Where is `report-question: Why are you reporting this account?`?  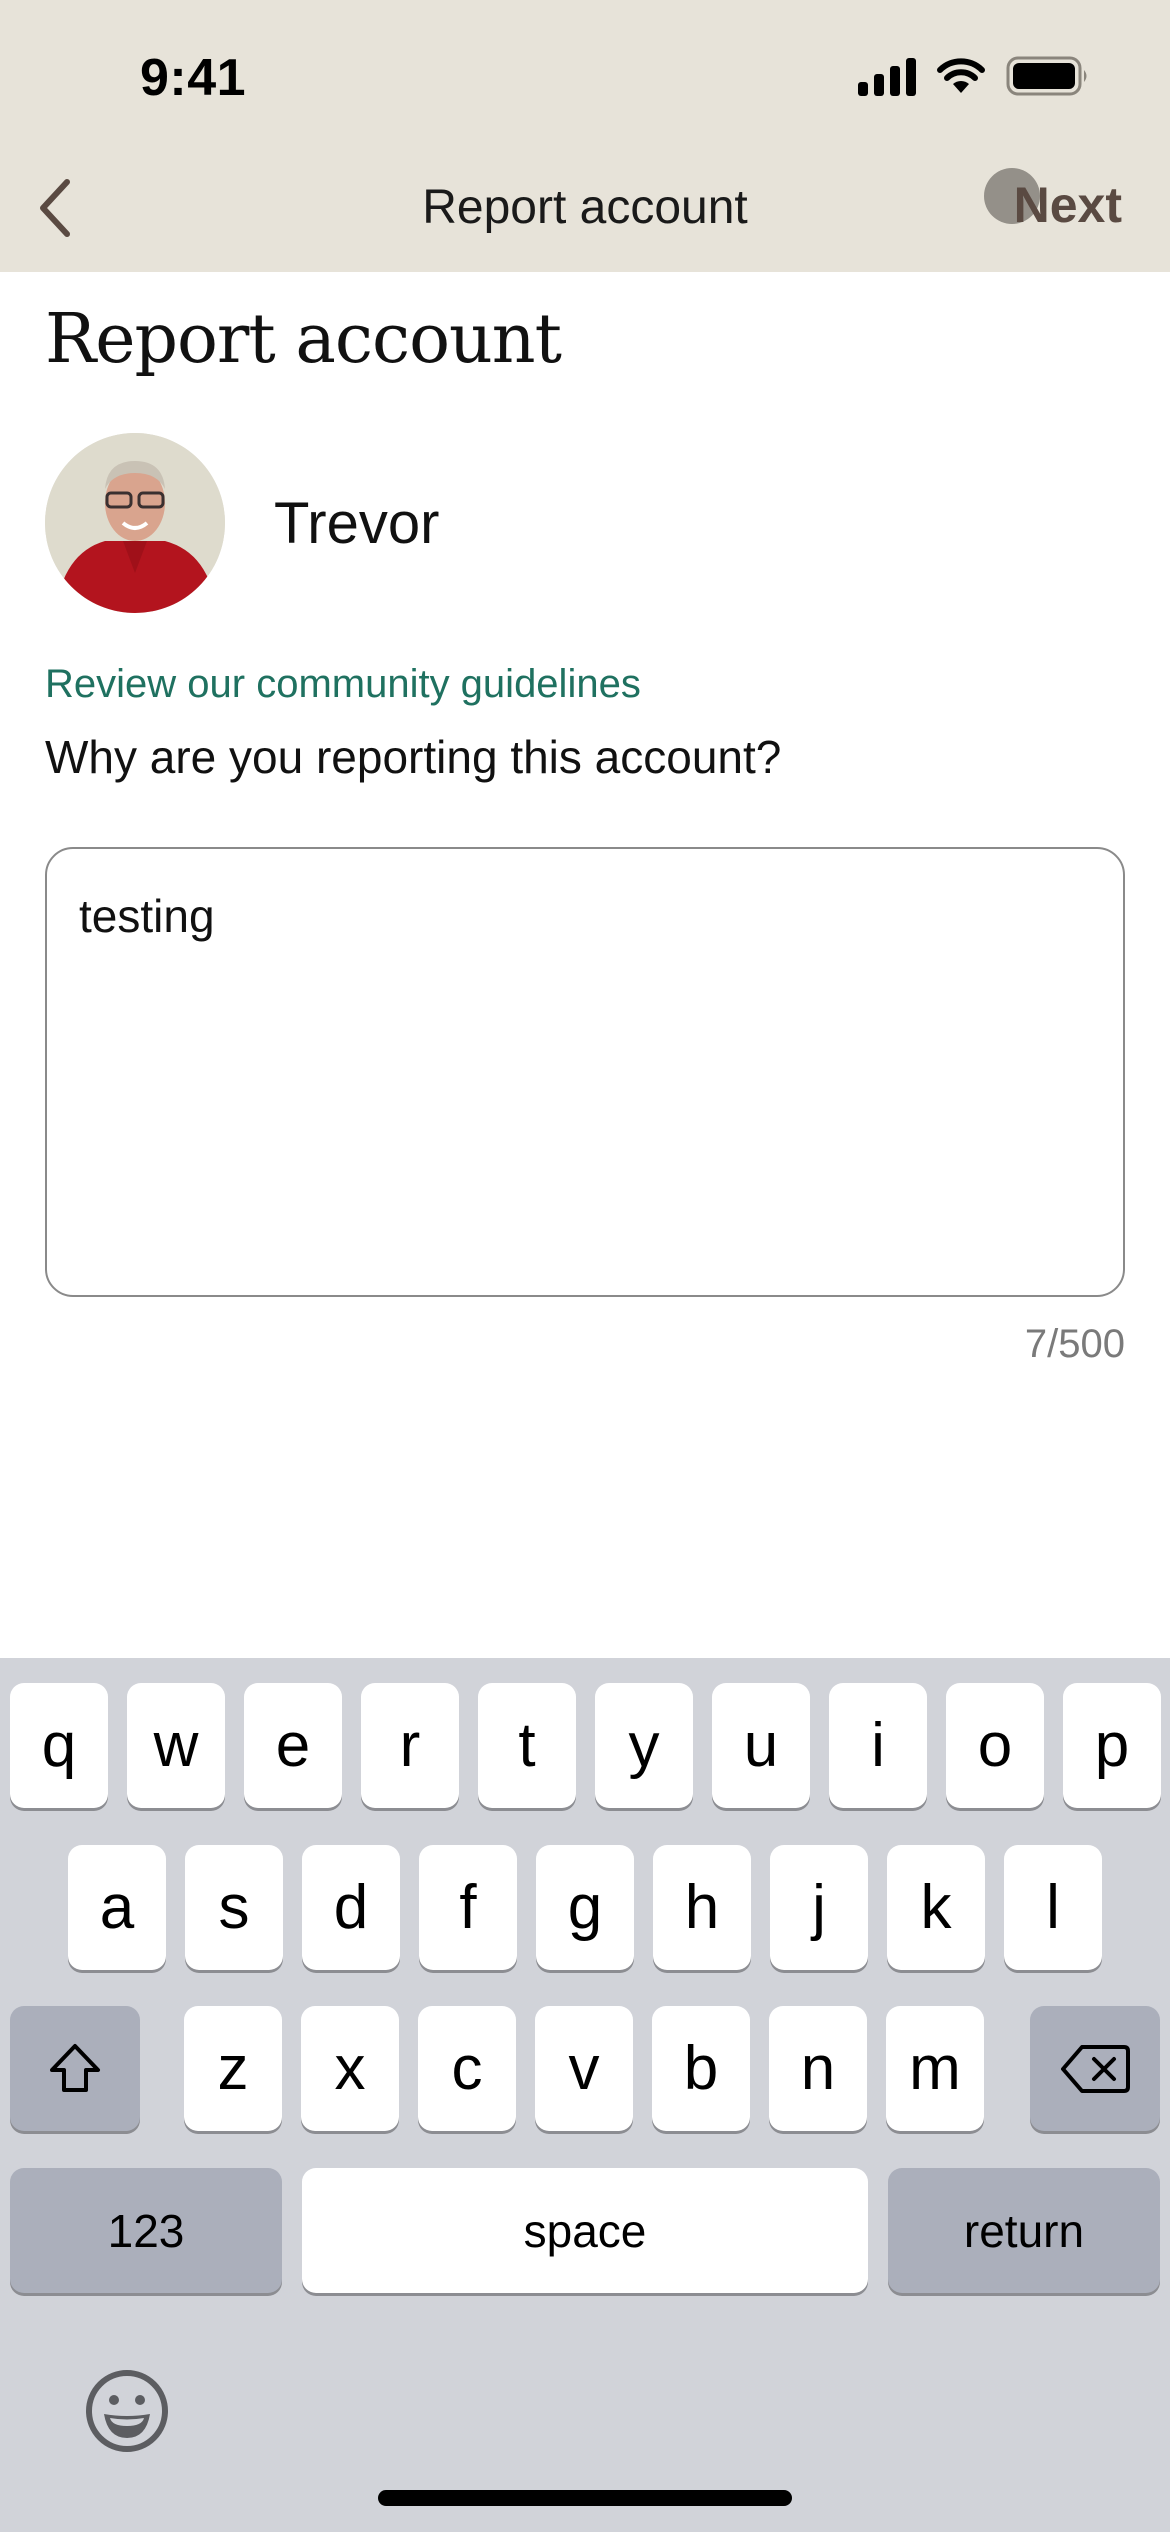
report-question: Why are you reporting this account? is located at coordinates (413, 757).